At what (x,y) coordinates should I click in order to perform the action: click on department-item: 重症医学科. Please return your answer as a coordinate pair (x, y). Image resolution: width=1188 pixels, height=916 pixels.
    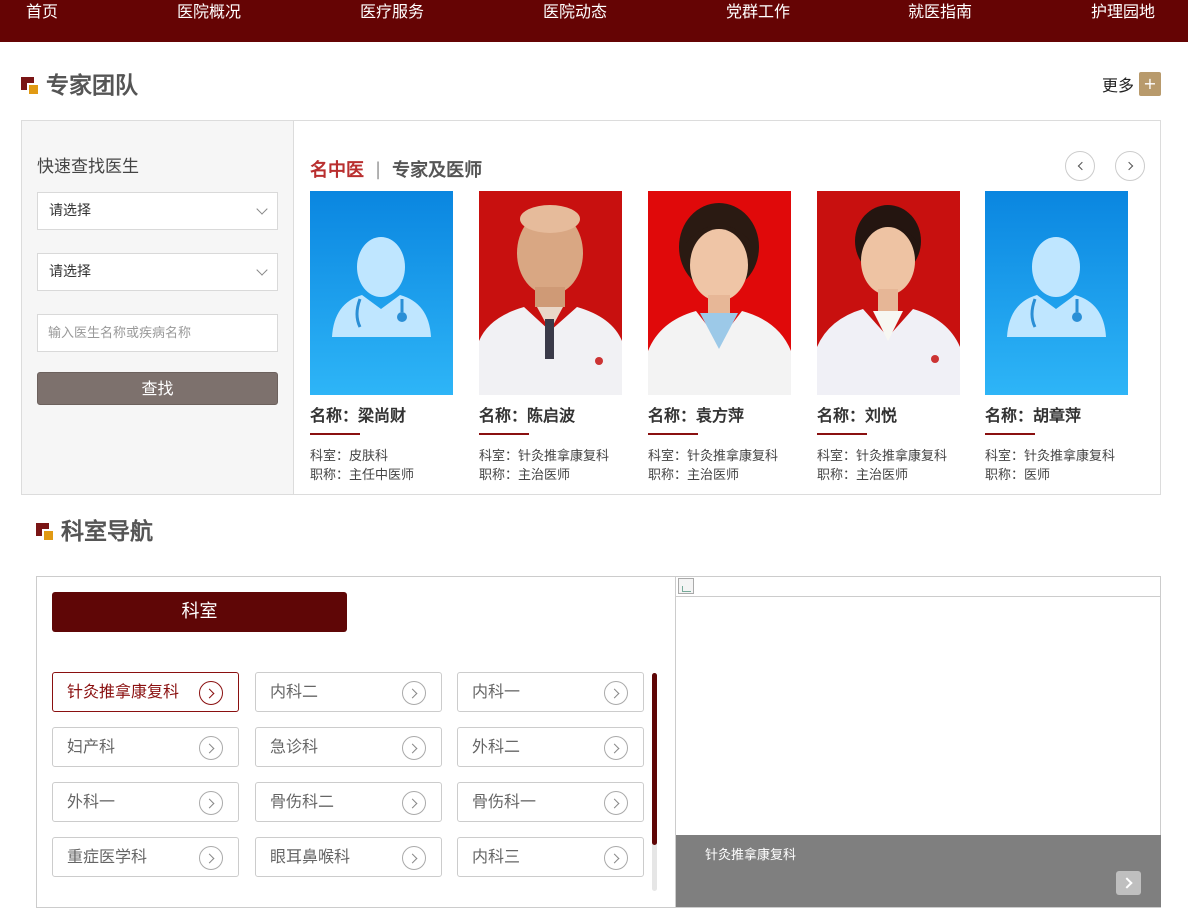
    Looking at the image, I should click on (145, 857).